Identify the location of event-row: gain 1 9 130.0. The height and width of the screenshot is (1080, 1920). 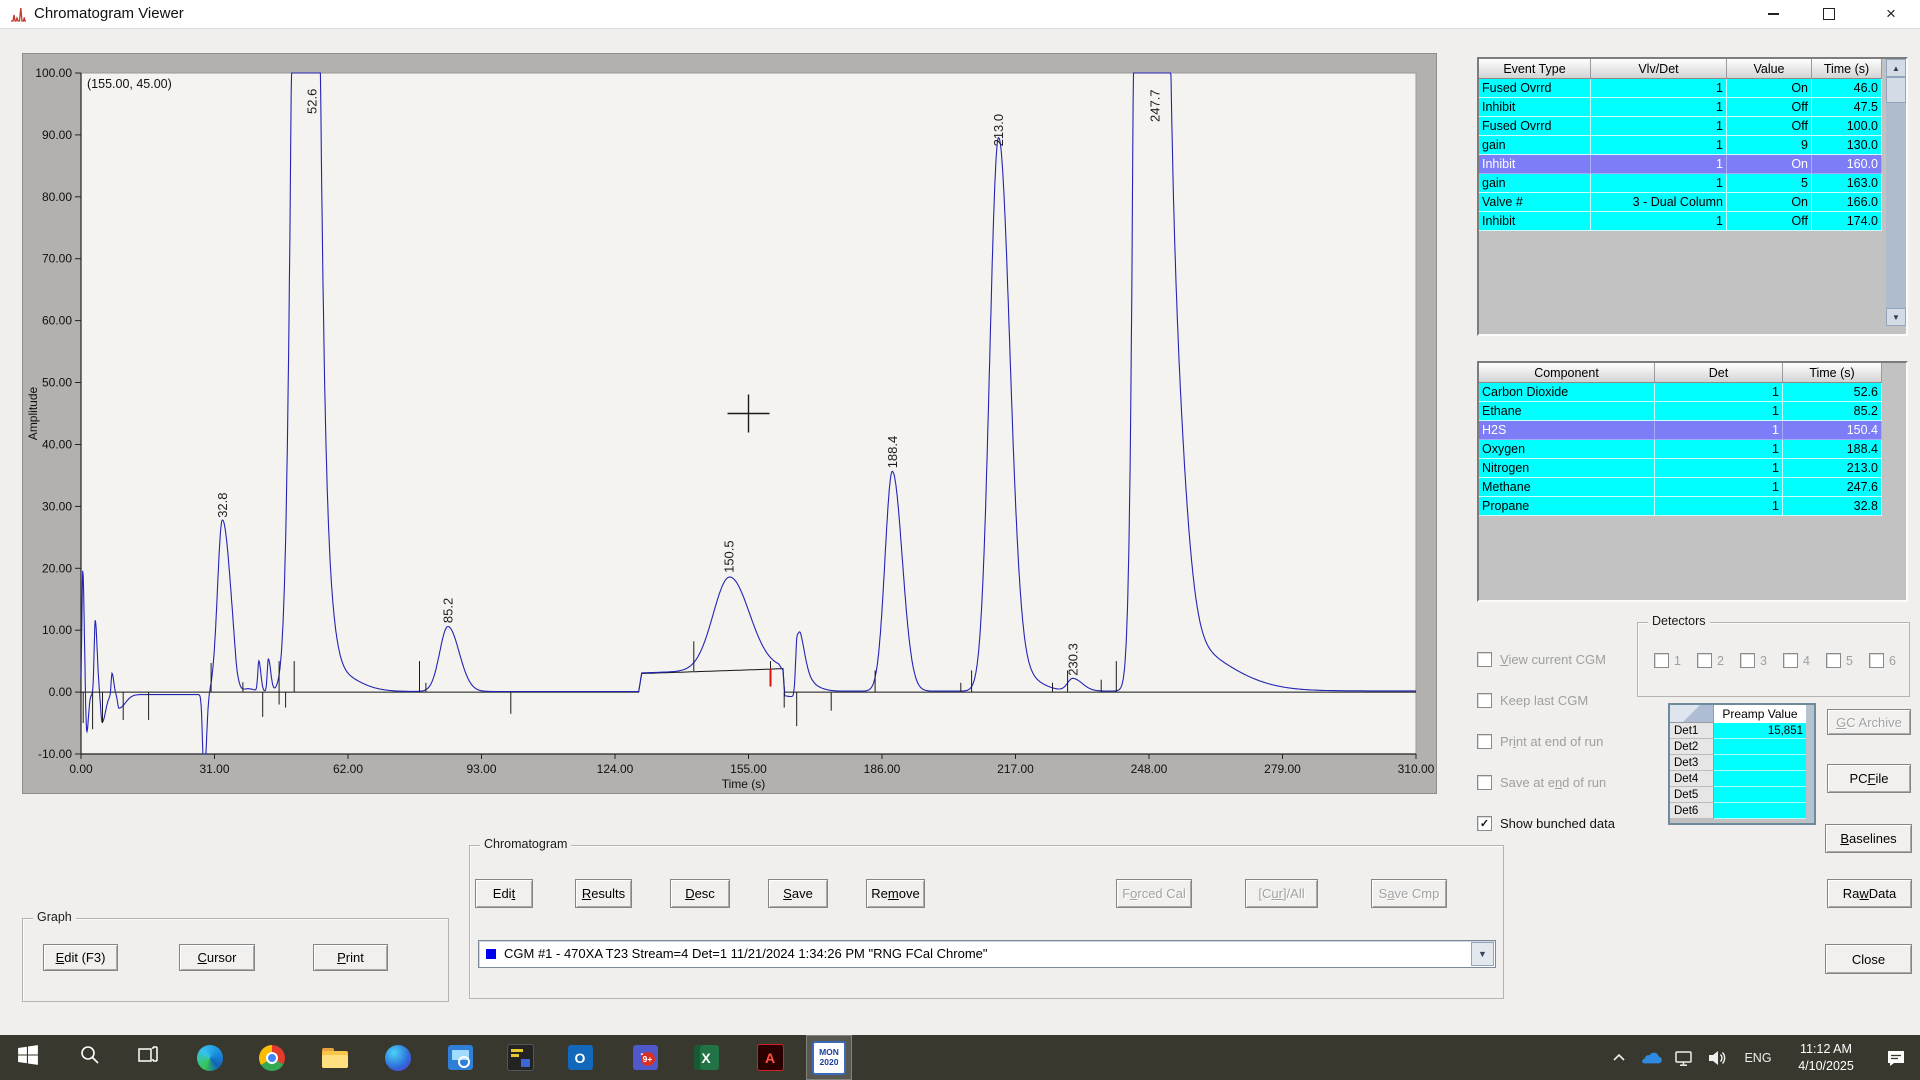
(1692, 145).